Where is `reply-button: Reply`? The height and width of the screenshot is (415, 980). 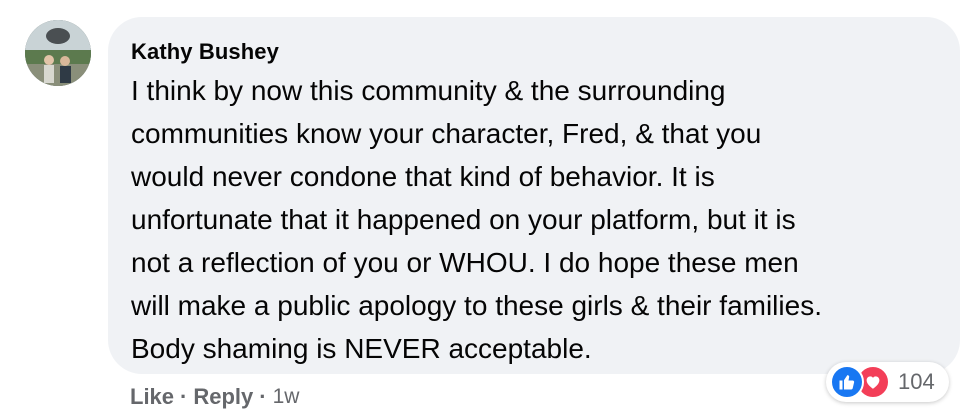 reply-button: Reply is located at coordinates (223, 397).